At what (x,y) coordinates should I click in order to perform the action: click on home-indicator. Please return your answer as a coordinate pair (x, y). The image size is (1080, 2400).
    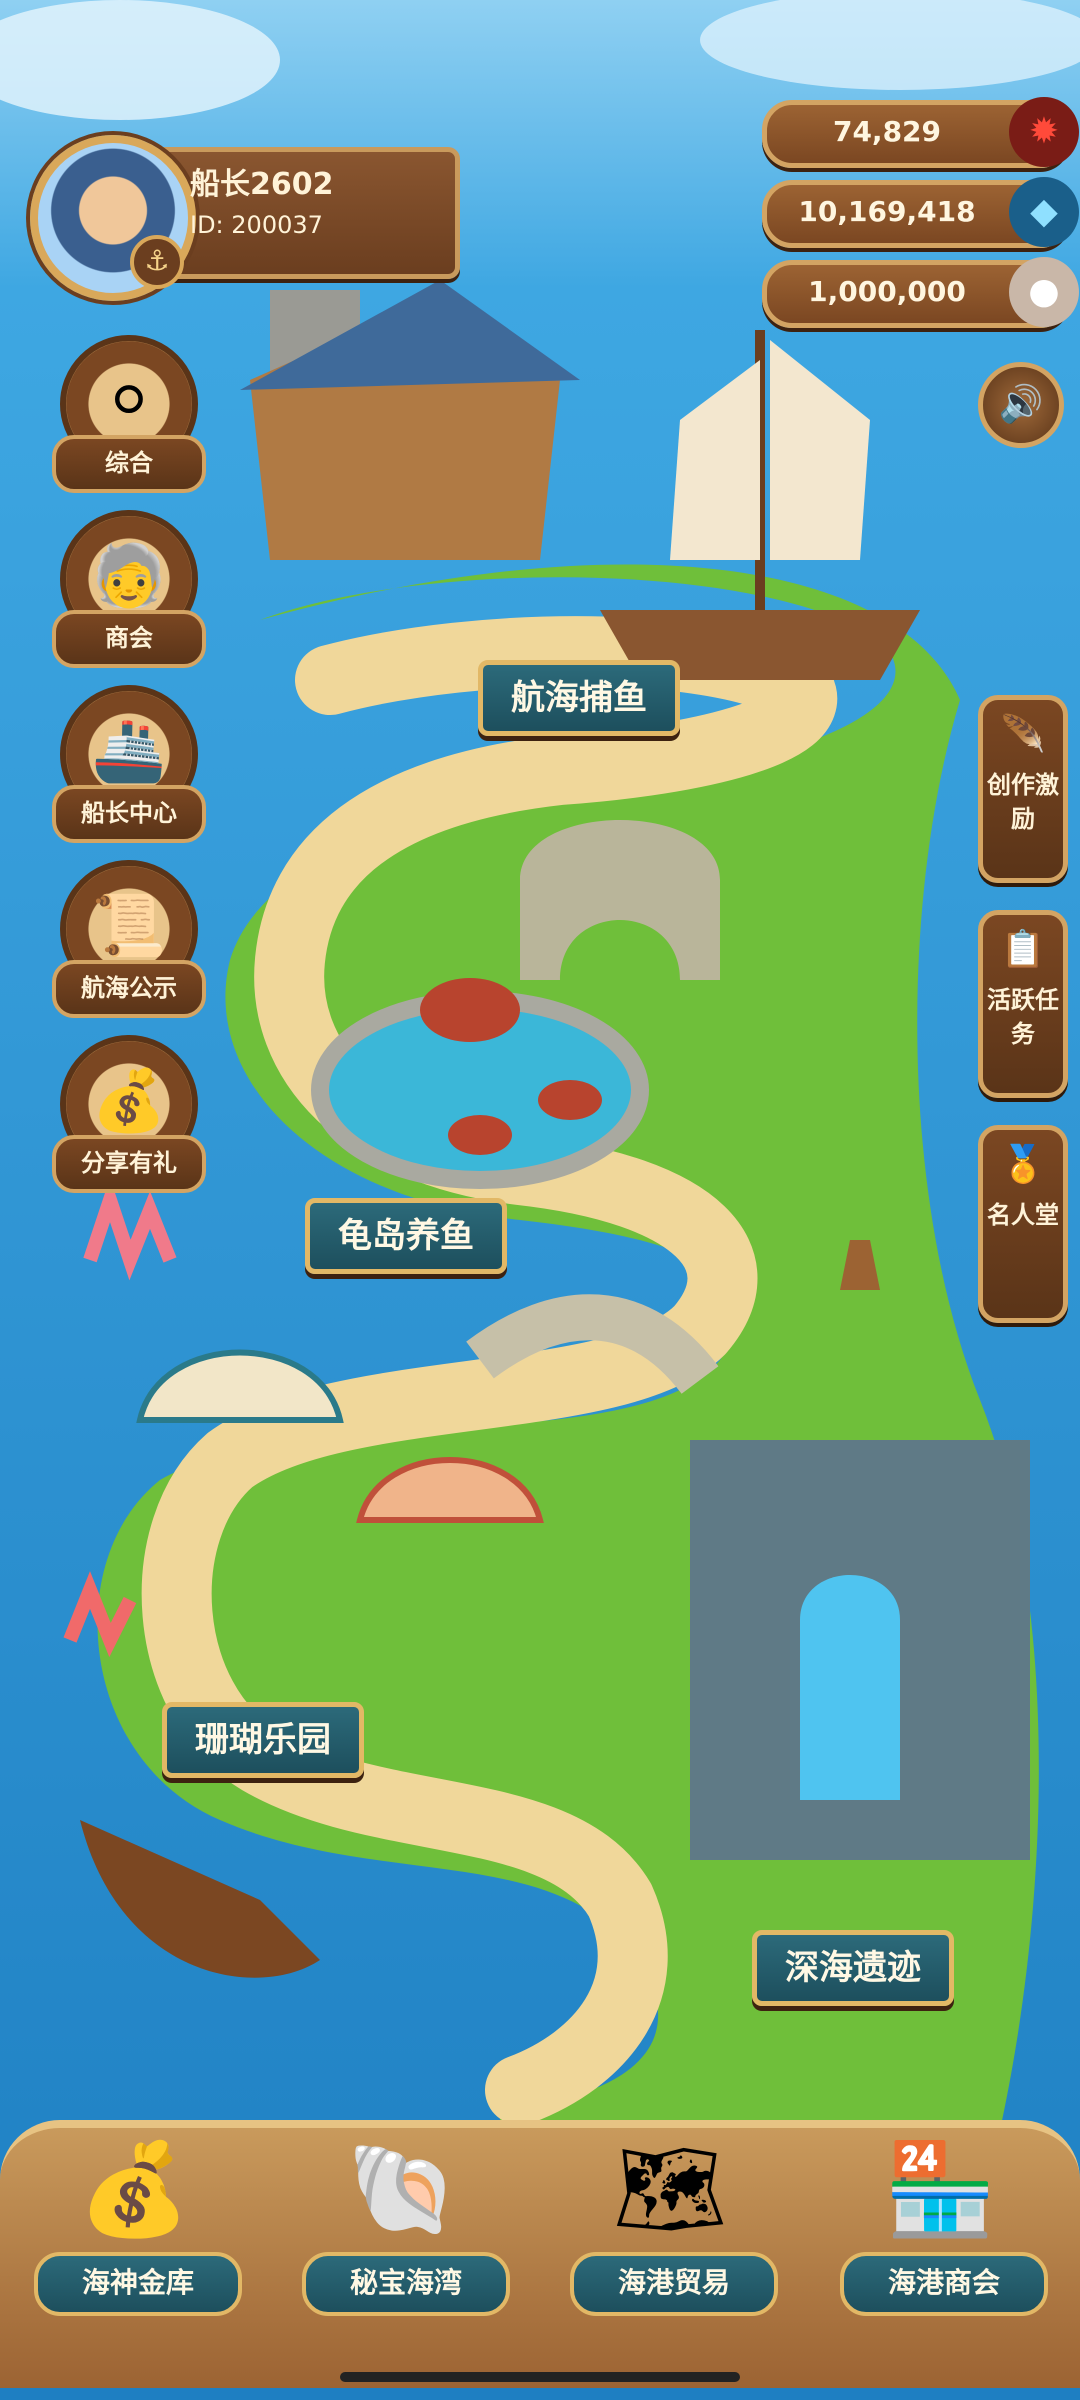
    Looking at the image, I should click on (540, 2377).